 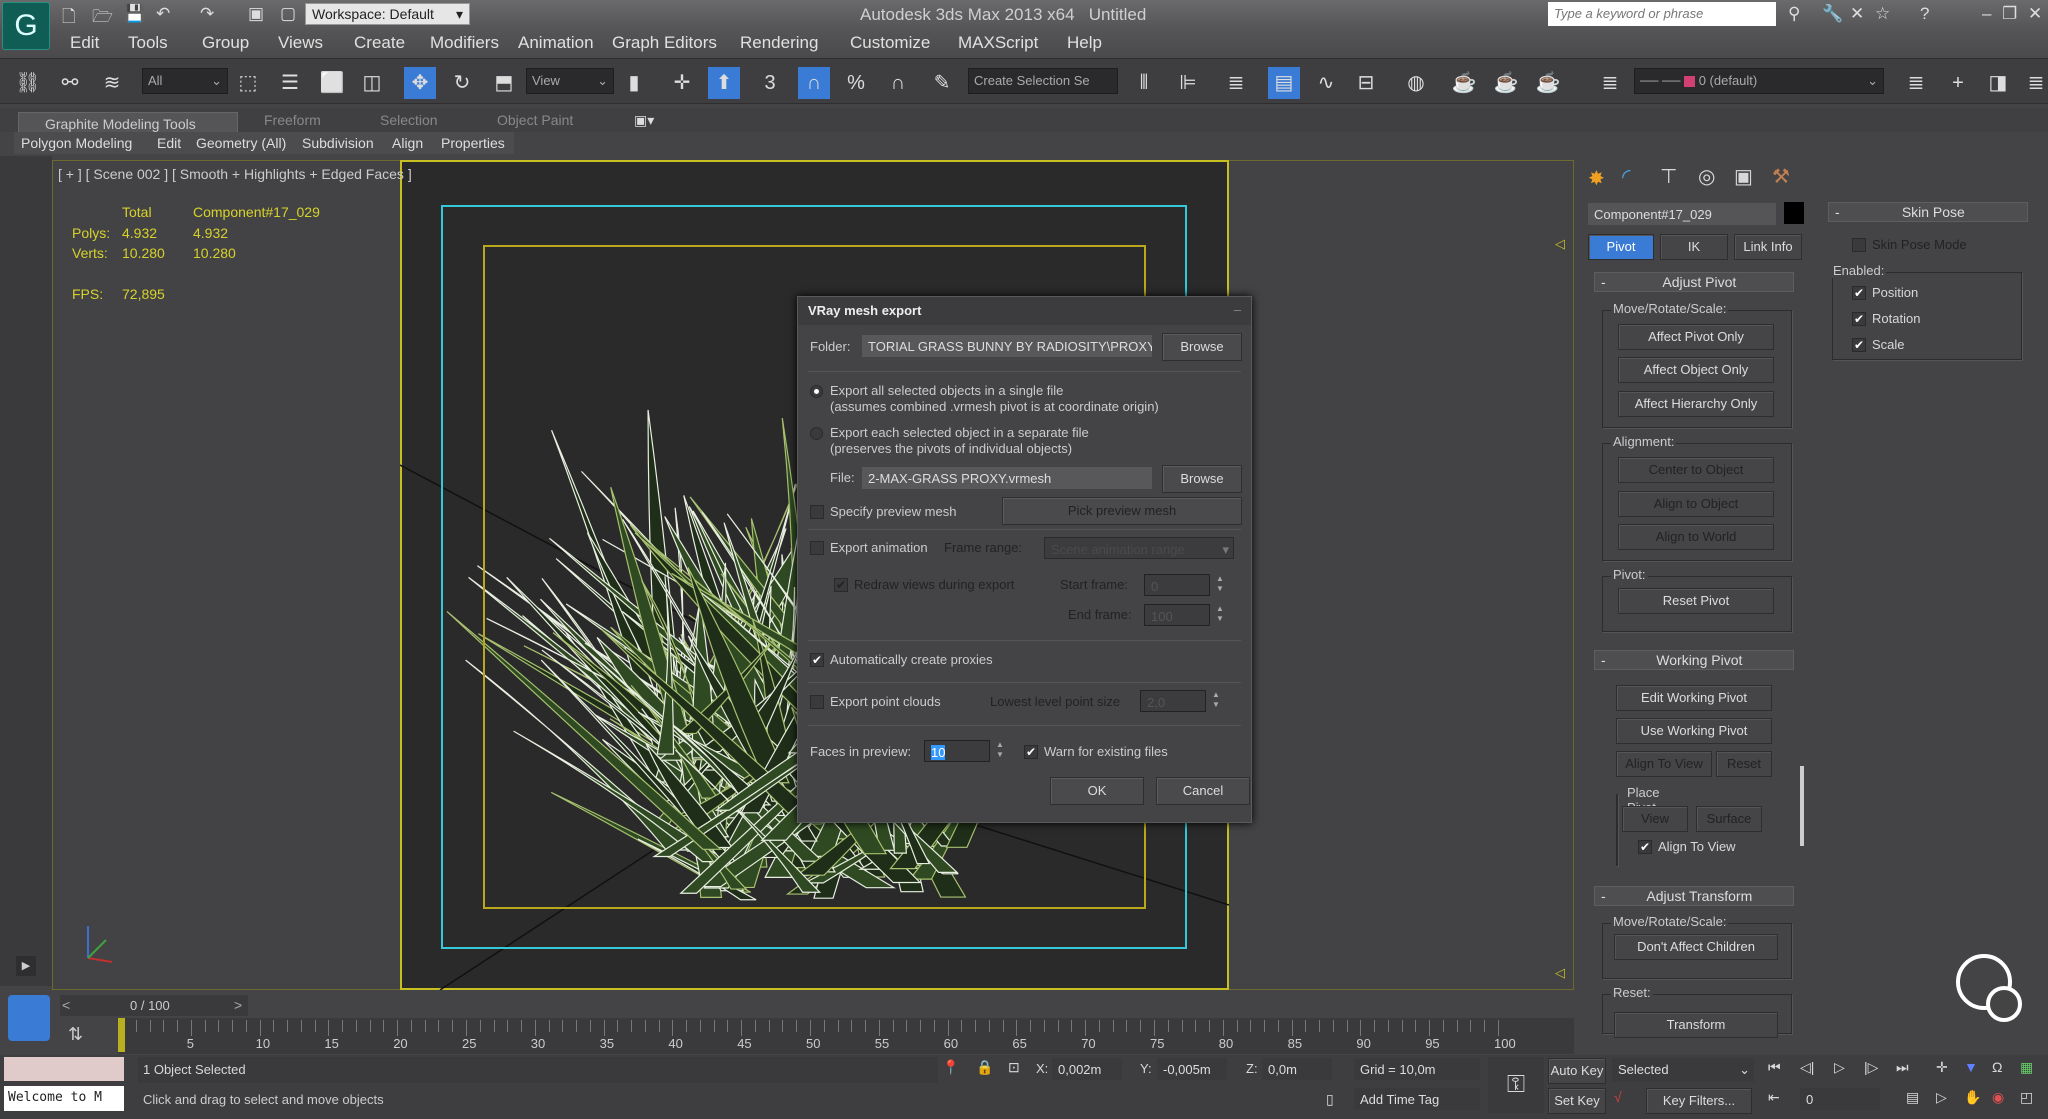 I want to click on rendered-frame-window-icon: ☕, so click(x=1506, y=83).